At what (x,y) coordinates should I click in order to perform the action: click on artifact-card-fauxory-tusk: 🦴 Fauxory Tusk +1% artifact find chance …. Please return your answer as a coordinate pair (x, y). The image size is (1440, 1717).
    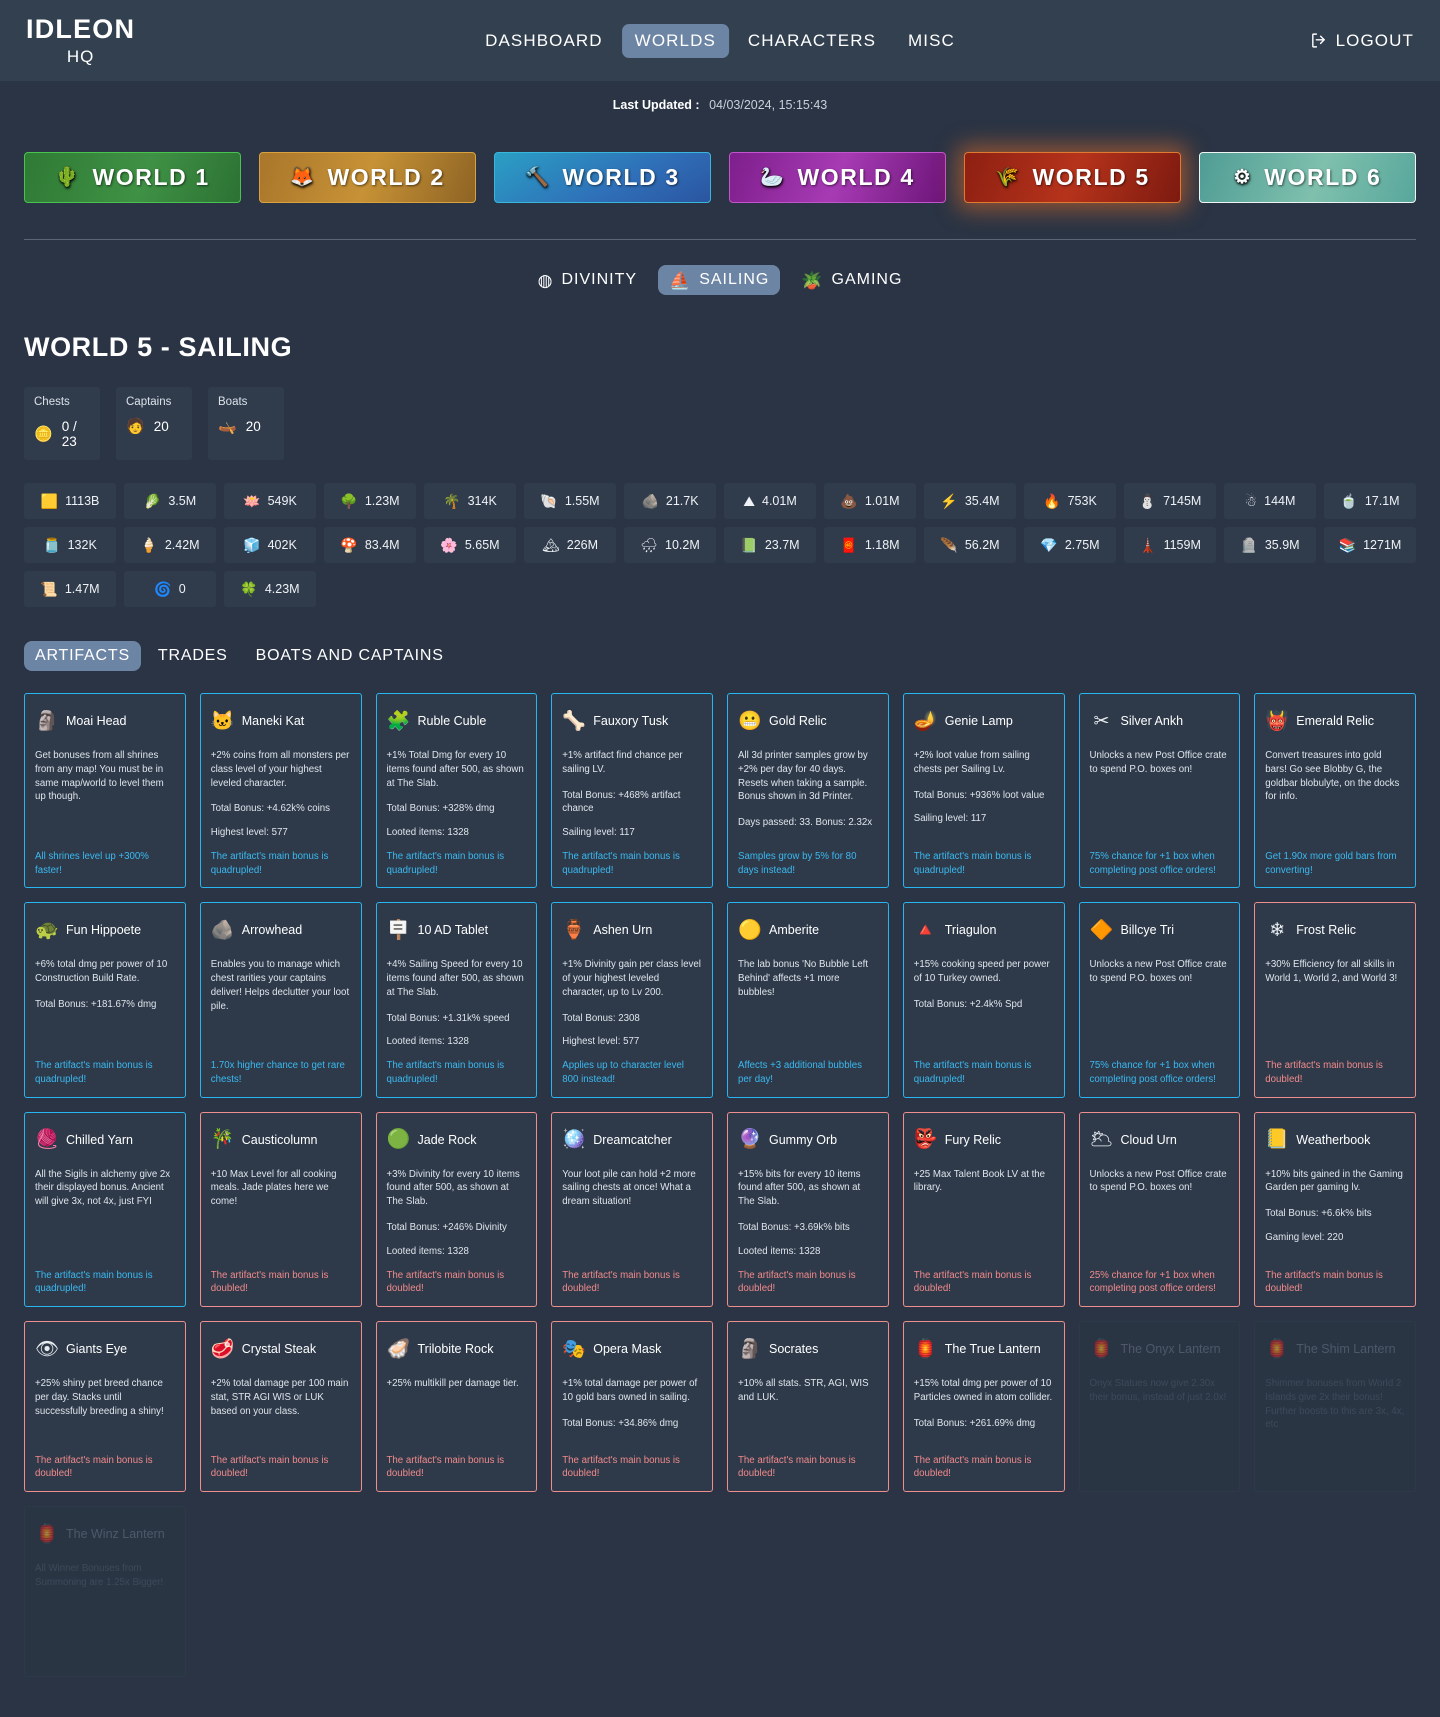
    Looking at the image, I should click on (632, 791).